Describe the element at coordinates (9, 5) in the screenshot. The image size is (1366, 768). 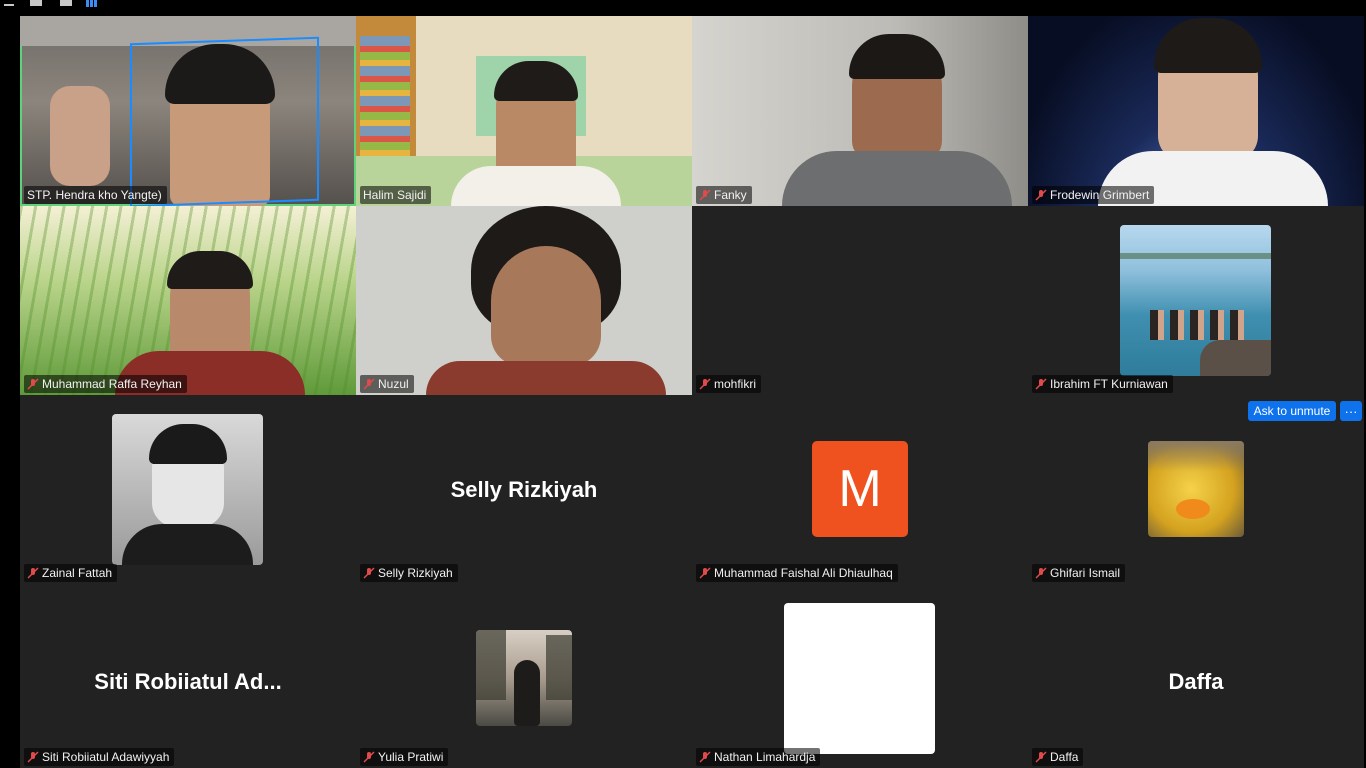
I see `minimize-icon` at that location.